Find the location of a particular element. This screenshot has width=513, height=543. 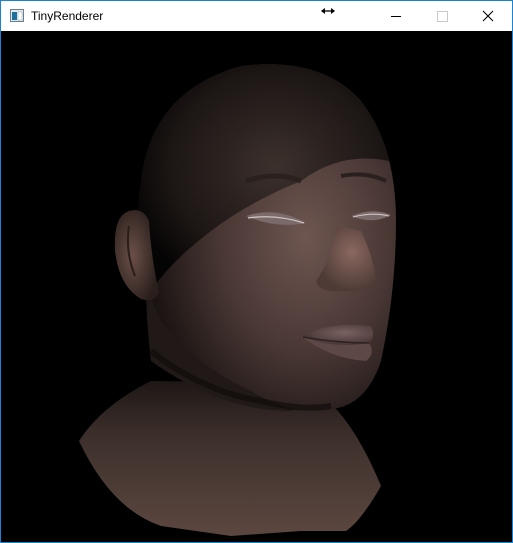

app-window-icon is located at coordinates (17, 15).